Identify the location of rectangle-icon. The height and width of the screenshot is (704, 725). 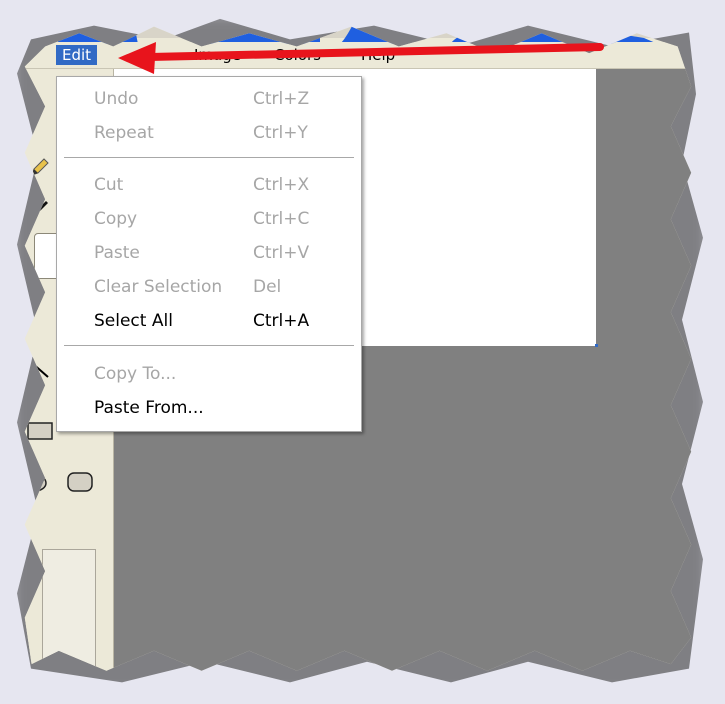
(40, 431).